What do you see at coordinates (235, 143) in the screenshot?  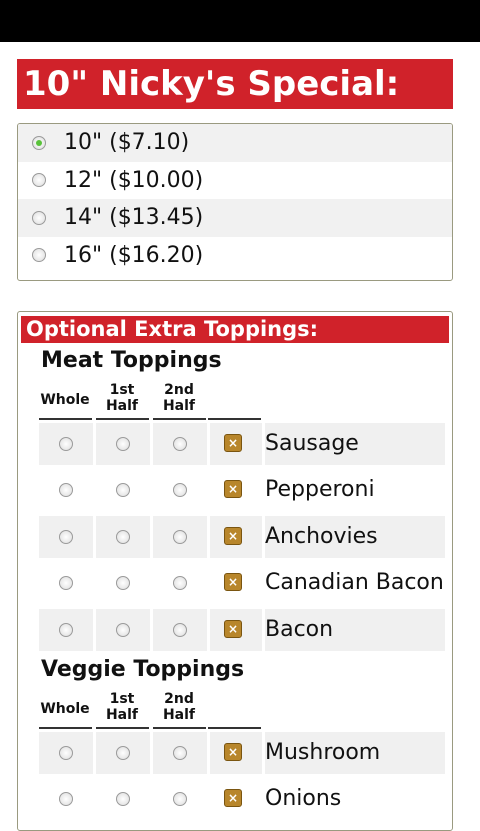 I see `size-option-10: 10" ($7.10)` at bounding box center [235, 143].